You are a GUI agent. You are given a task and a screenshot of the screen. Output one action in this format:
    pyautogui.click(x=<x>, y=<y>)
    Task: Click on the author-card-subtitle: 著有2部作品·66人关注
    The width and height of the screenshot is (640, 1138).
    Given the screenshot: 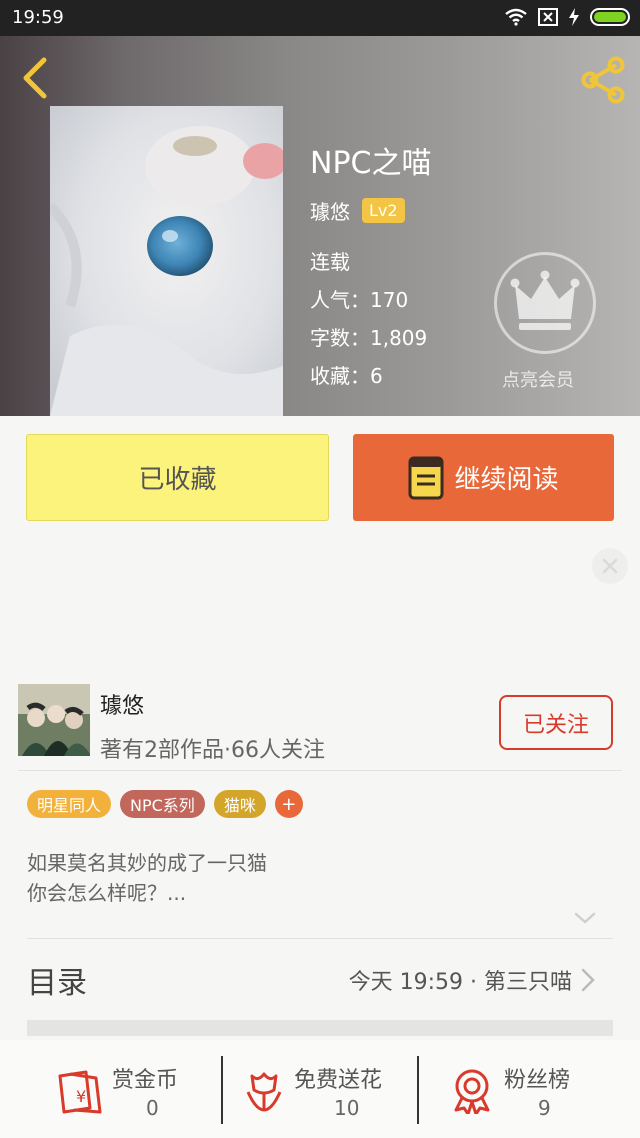 What is the action you would take?
    pyautogui.click(x=212, y=750)
    